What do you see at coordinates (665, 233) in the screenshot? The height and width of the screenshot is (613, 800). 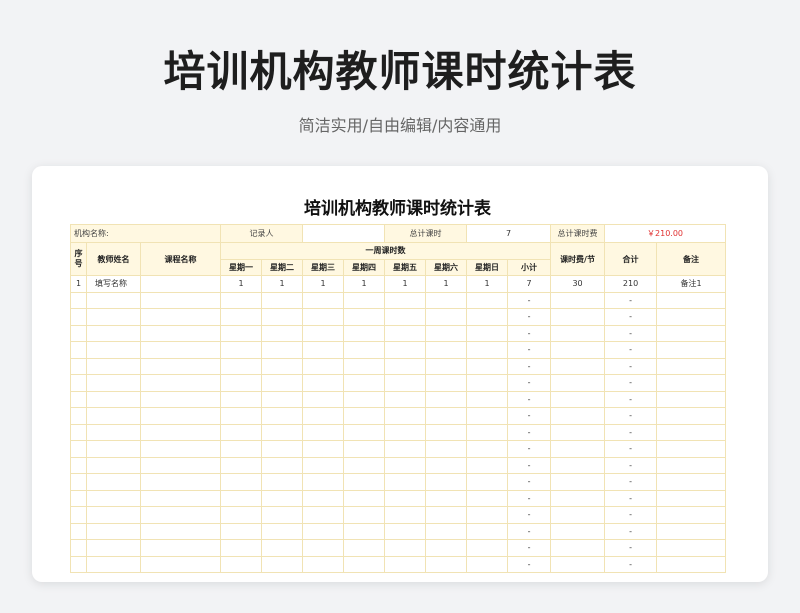 I see `total-fee-value: ￥210.00` at bounding box center [665, 233].